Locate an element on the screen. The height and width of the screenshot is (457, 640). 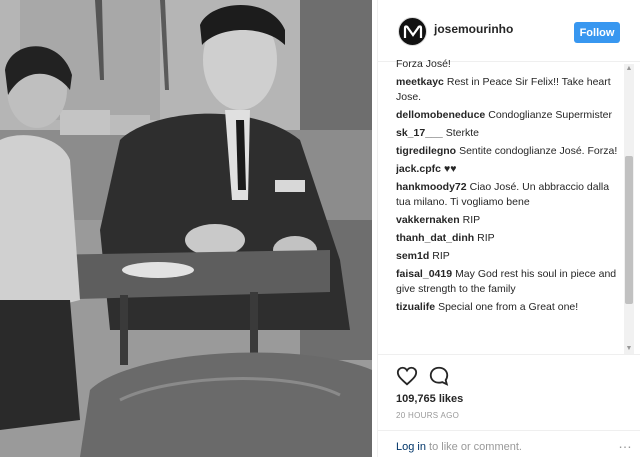
comment-text: Special one from a Great one! is located at coordinates (508, 307).